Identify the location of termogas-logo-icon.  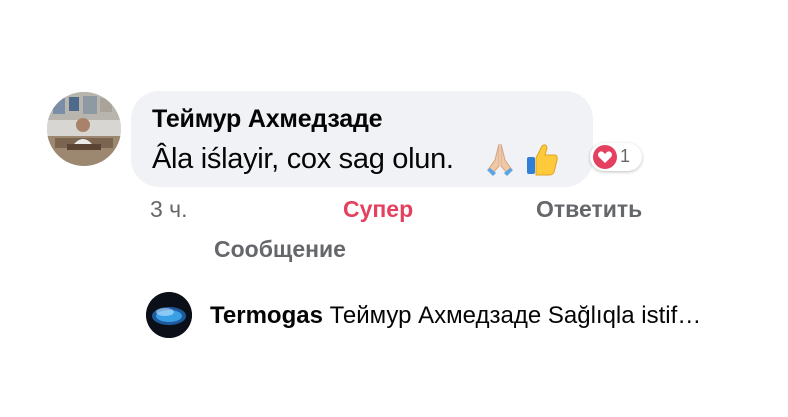
(169, 315).